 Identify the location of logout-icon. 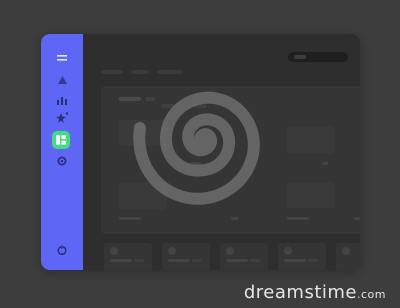
(62, 250).